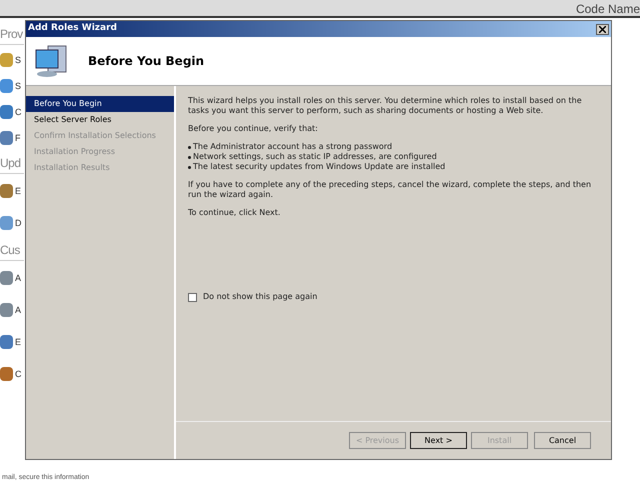  Describe the element at coordinates (235, 213) in the screenshot. I see `continue-text: To continue, click Next.` at that location.